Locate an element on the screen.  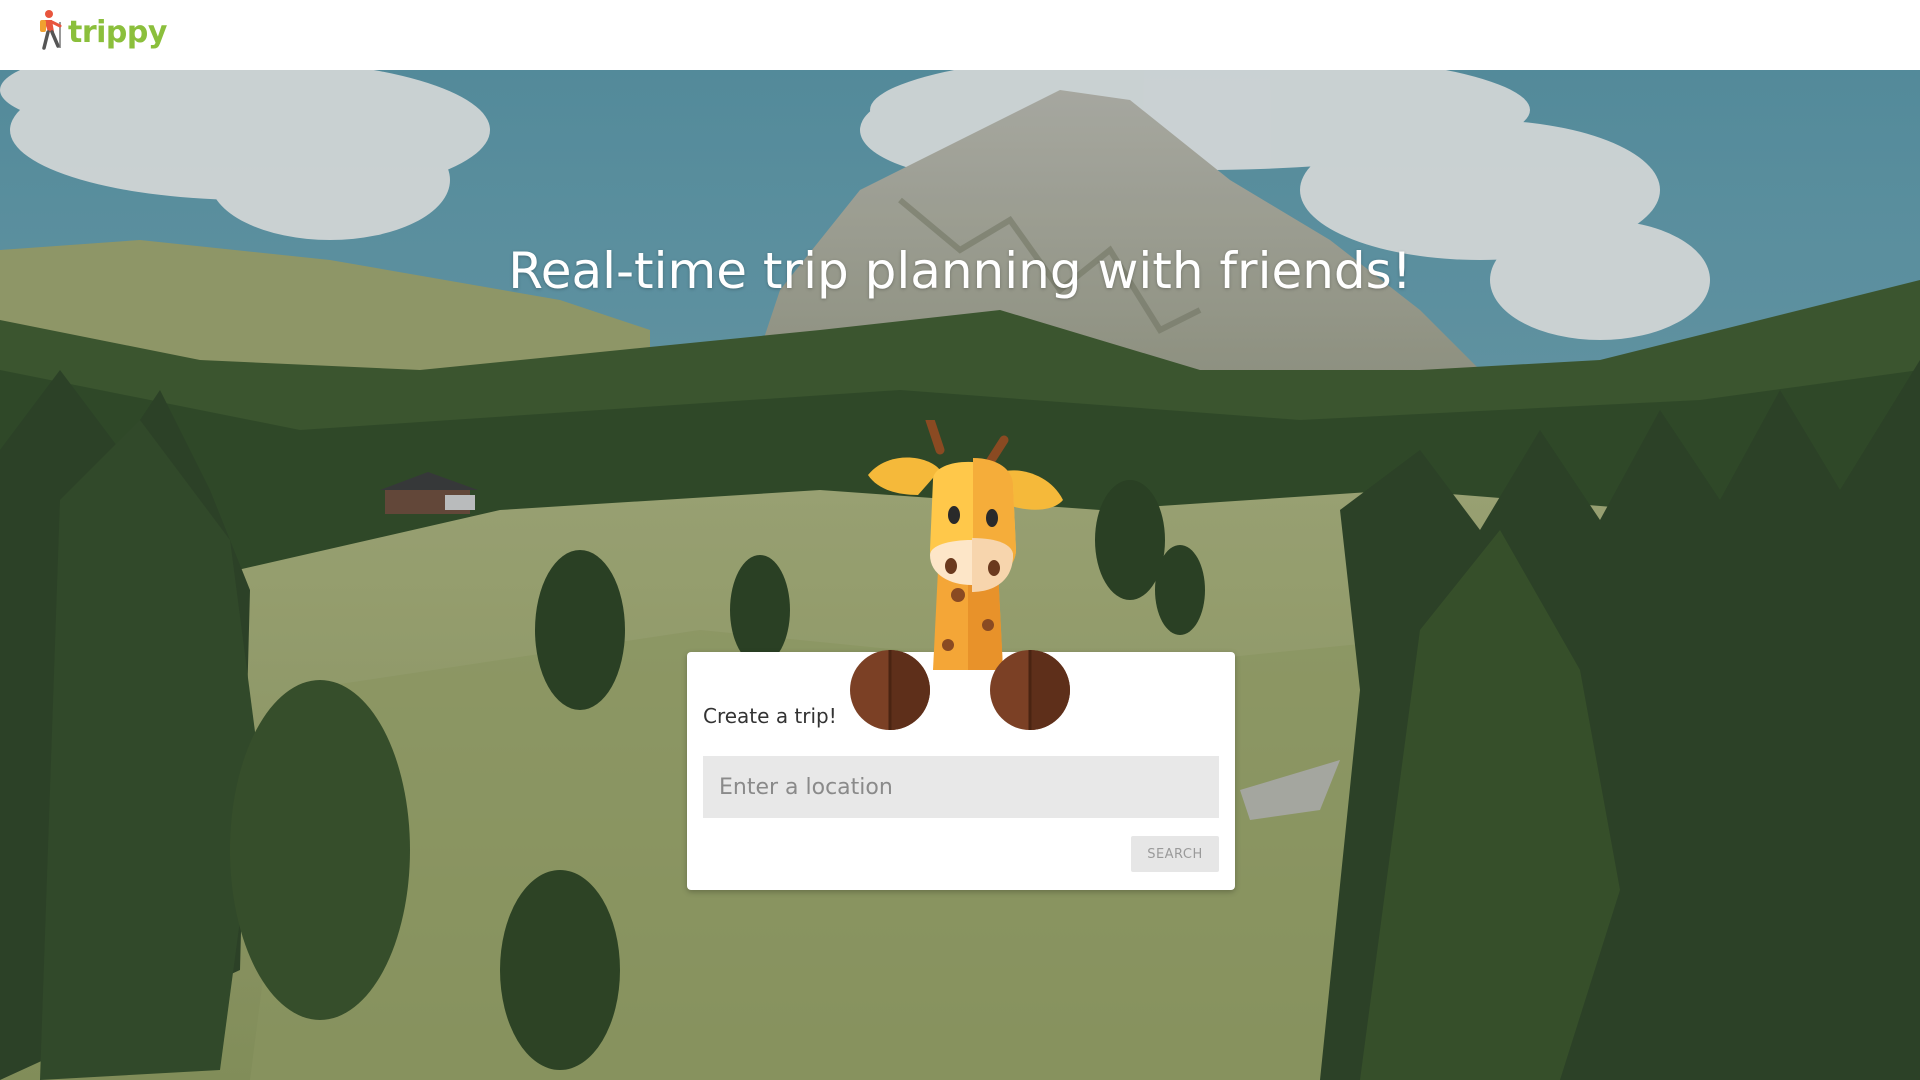
logo-text: trippy is located at coordinates (117, 32).